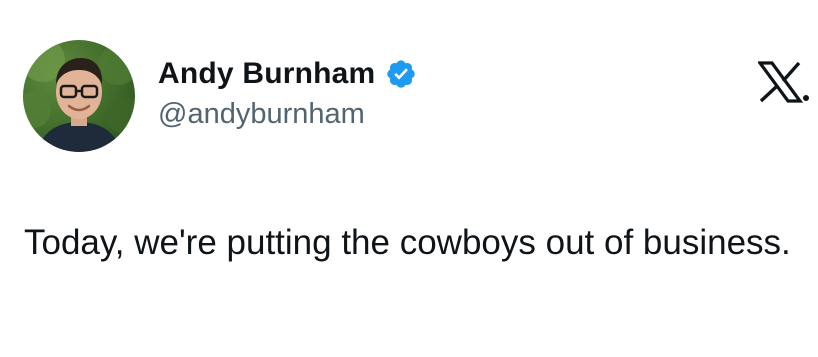 This screenshot has height=357, width=818. I want to click on verified-badge-icon, so click(401, 74).